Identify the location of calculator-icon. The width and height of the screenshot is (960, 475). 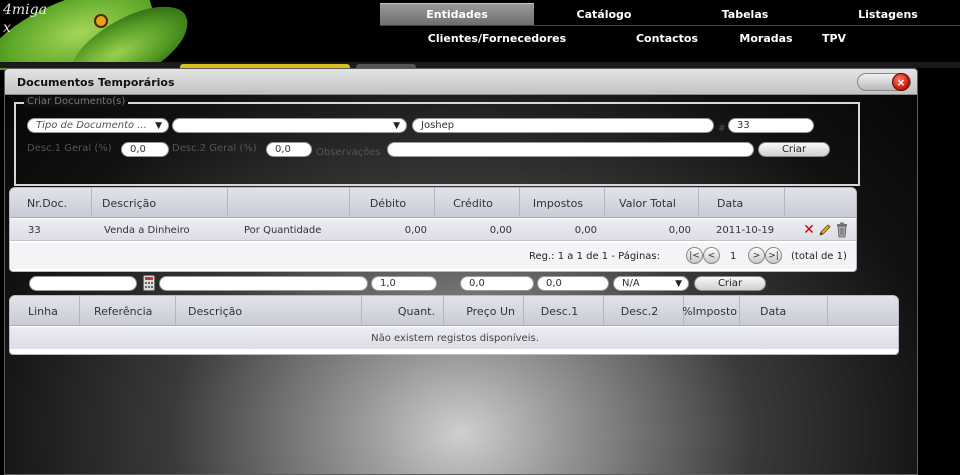
(149, 283).